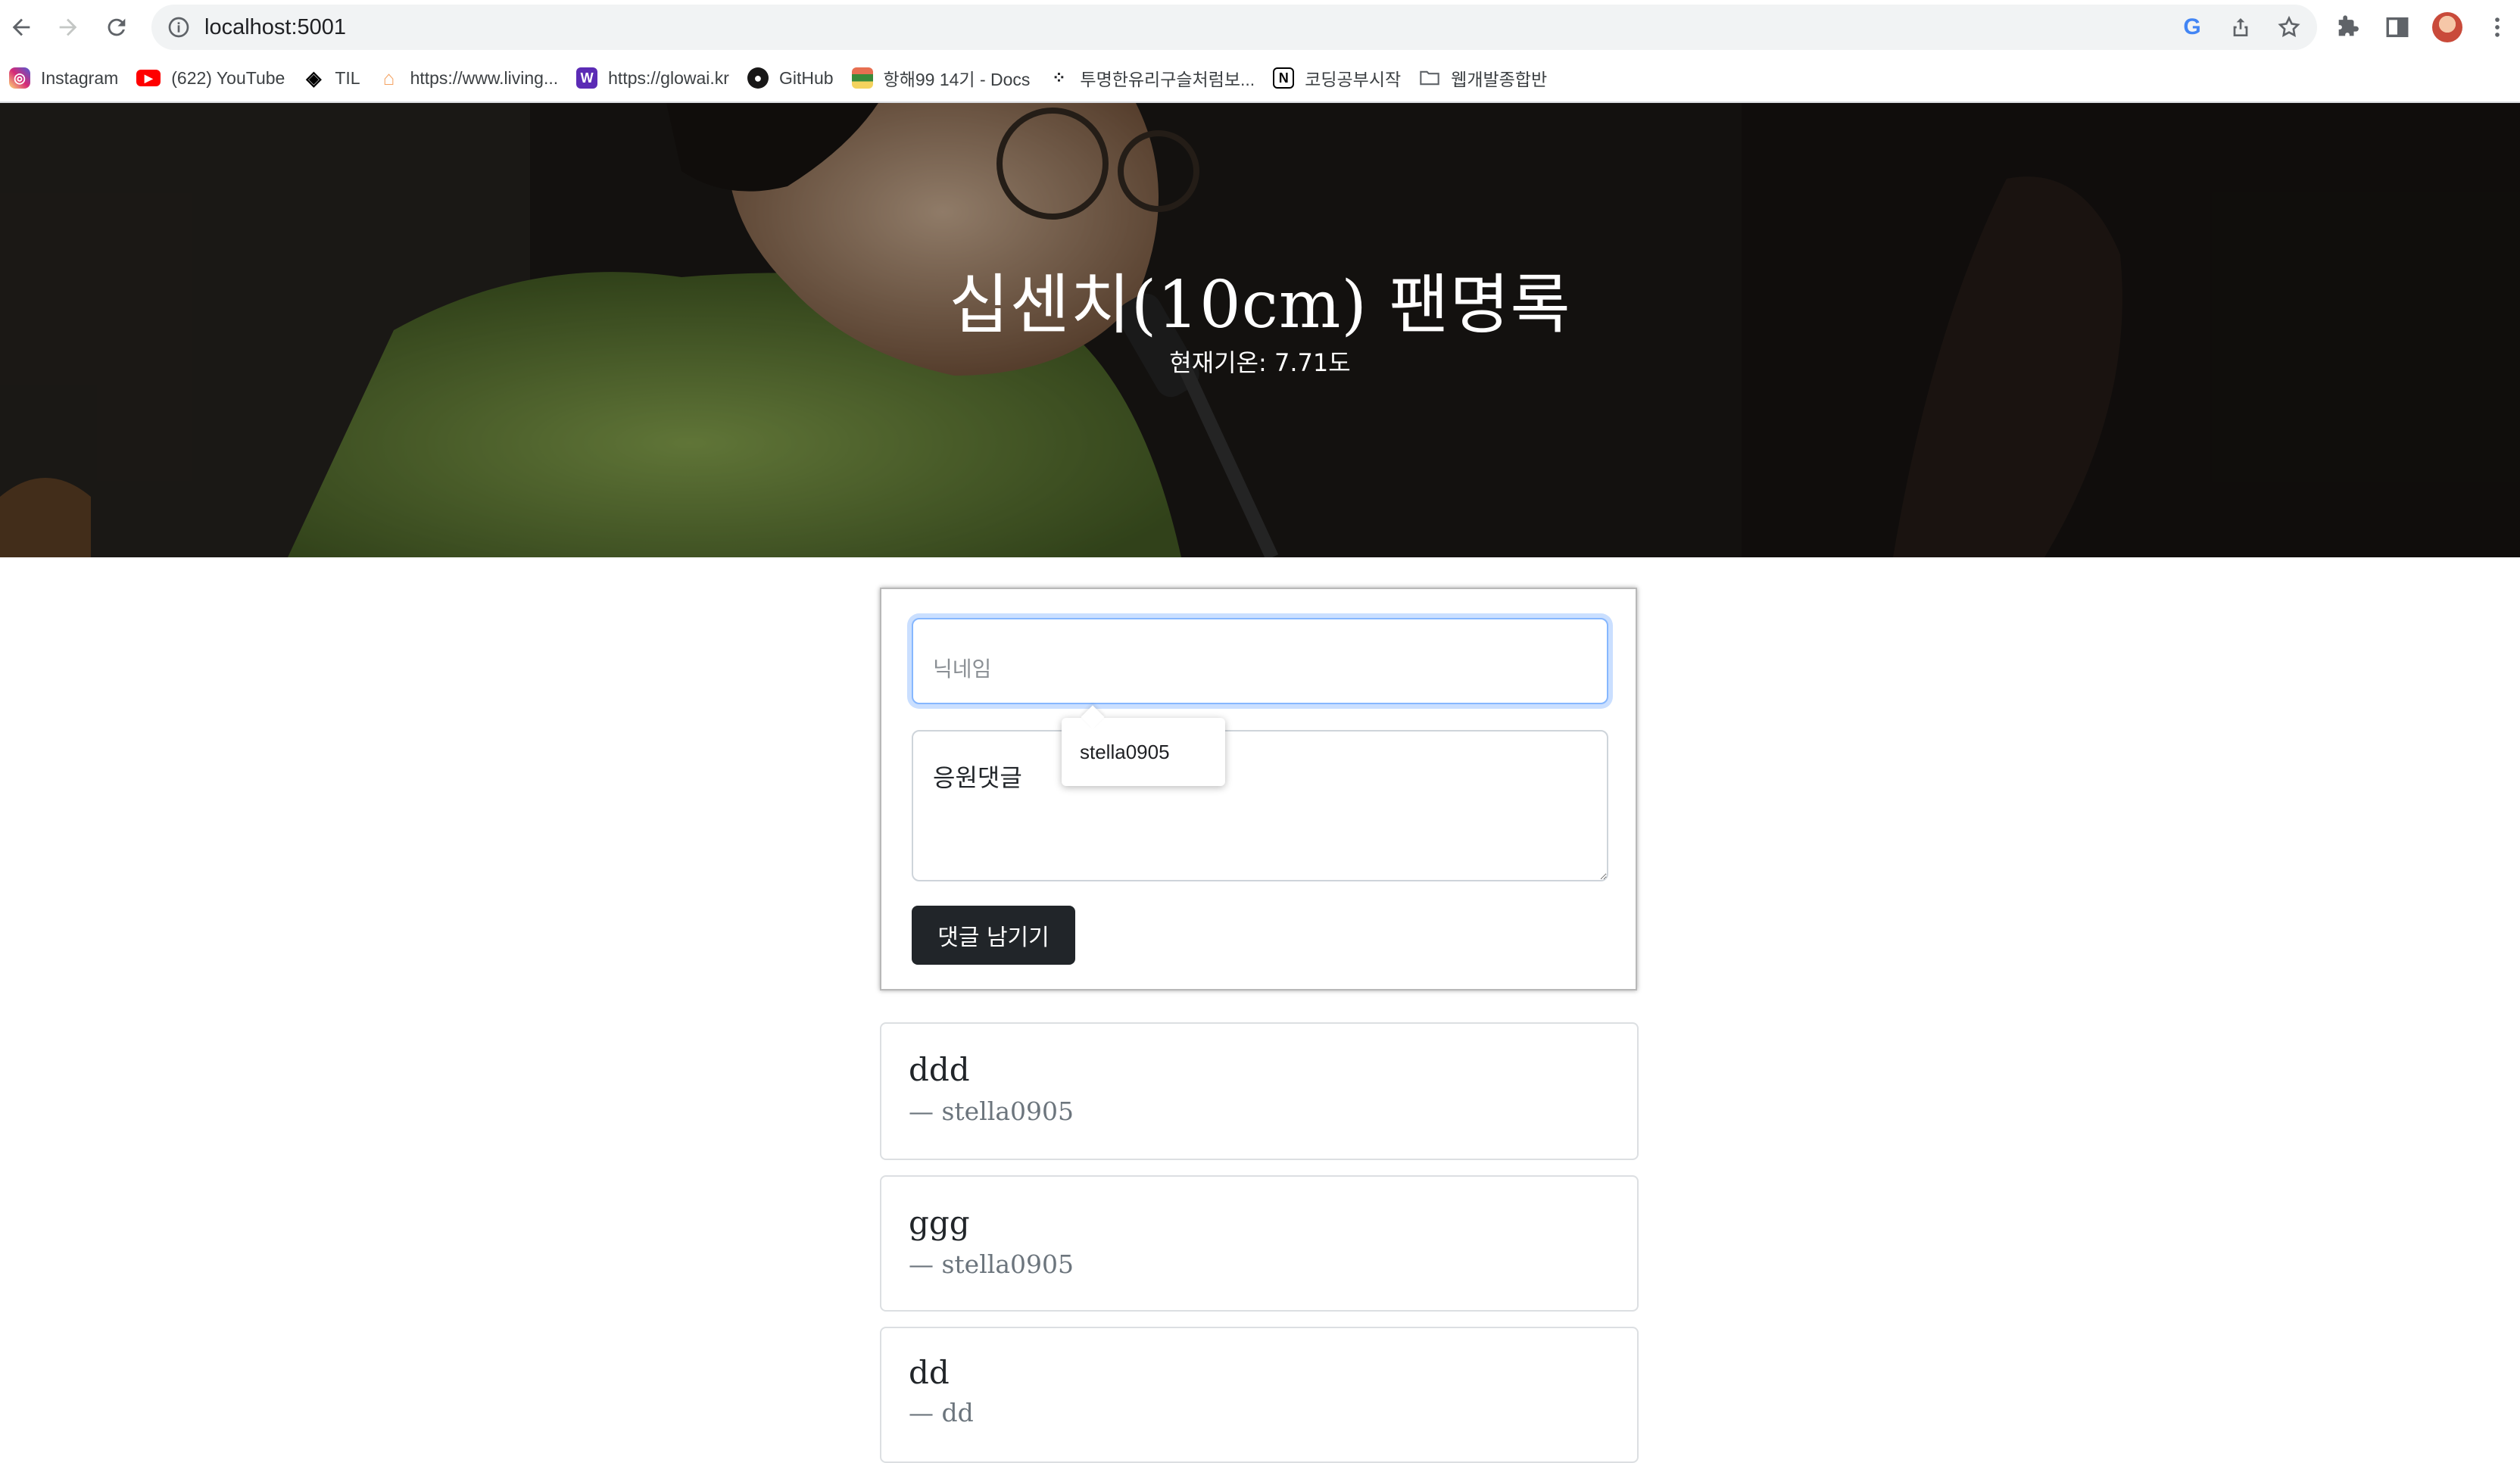  I want to click on reload-button, so click(116, 27).